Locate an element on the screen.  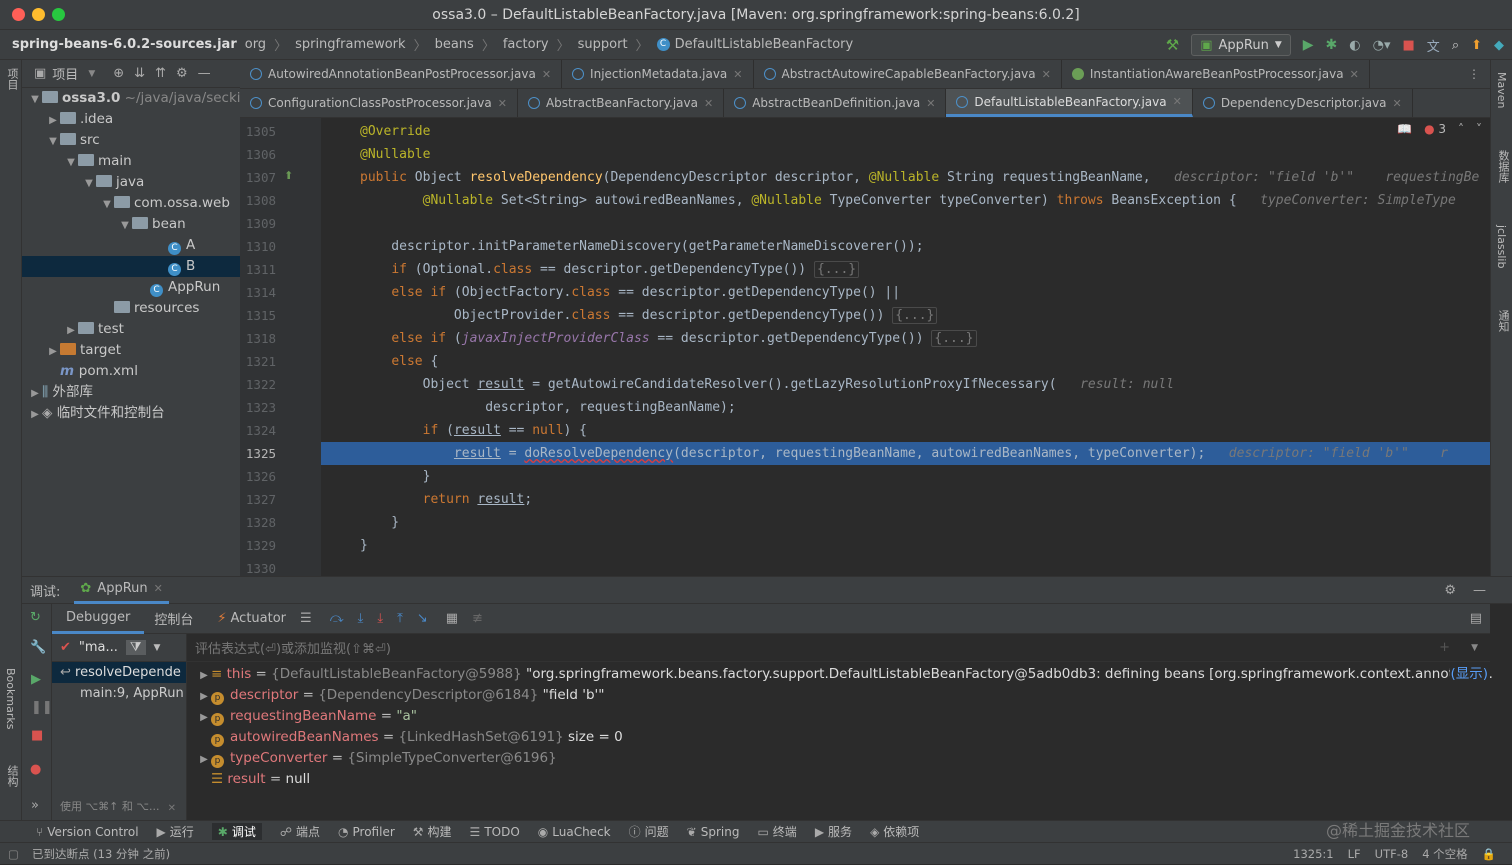
breadcrumb-jar: spring-beans-6.0.2-sources.jar is located at coordinates (124, 44).